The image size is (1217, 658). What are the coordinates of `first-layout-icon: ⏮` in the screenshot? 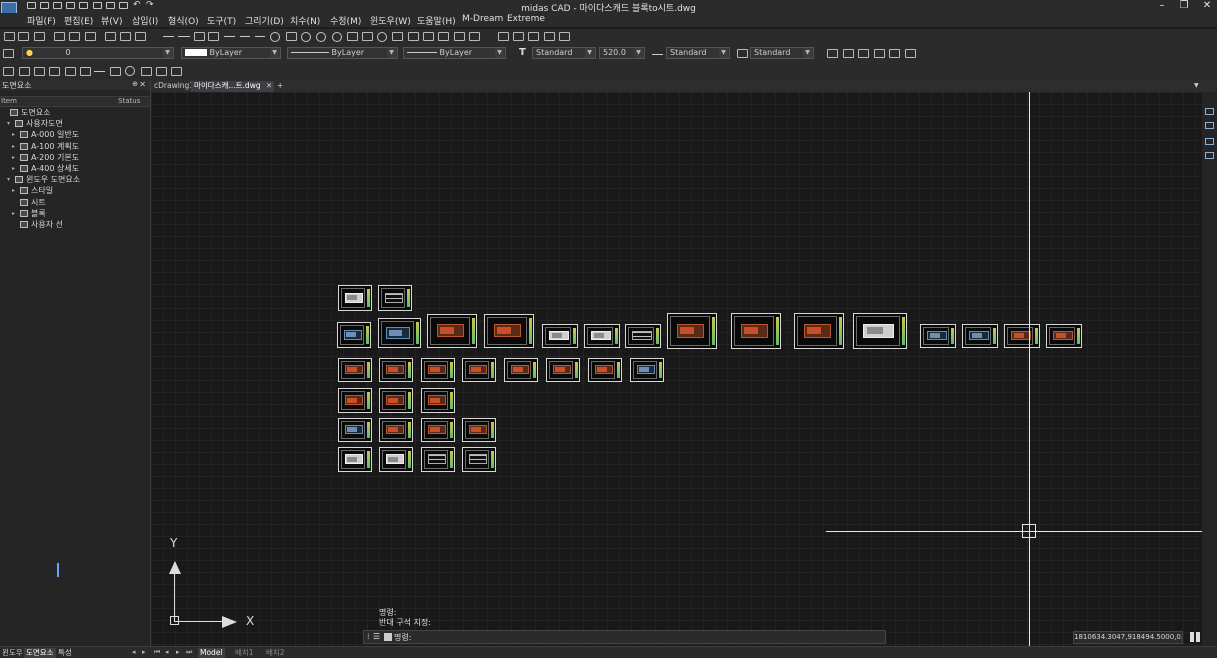 It's located at (157, 652).